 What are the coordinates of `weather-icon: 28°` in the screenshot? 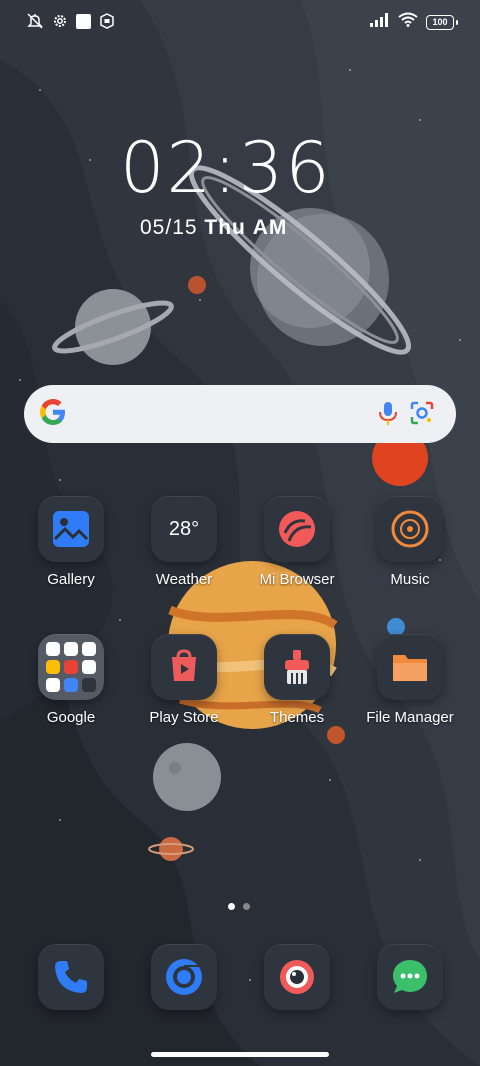 It's located at (184, 529).